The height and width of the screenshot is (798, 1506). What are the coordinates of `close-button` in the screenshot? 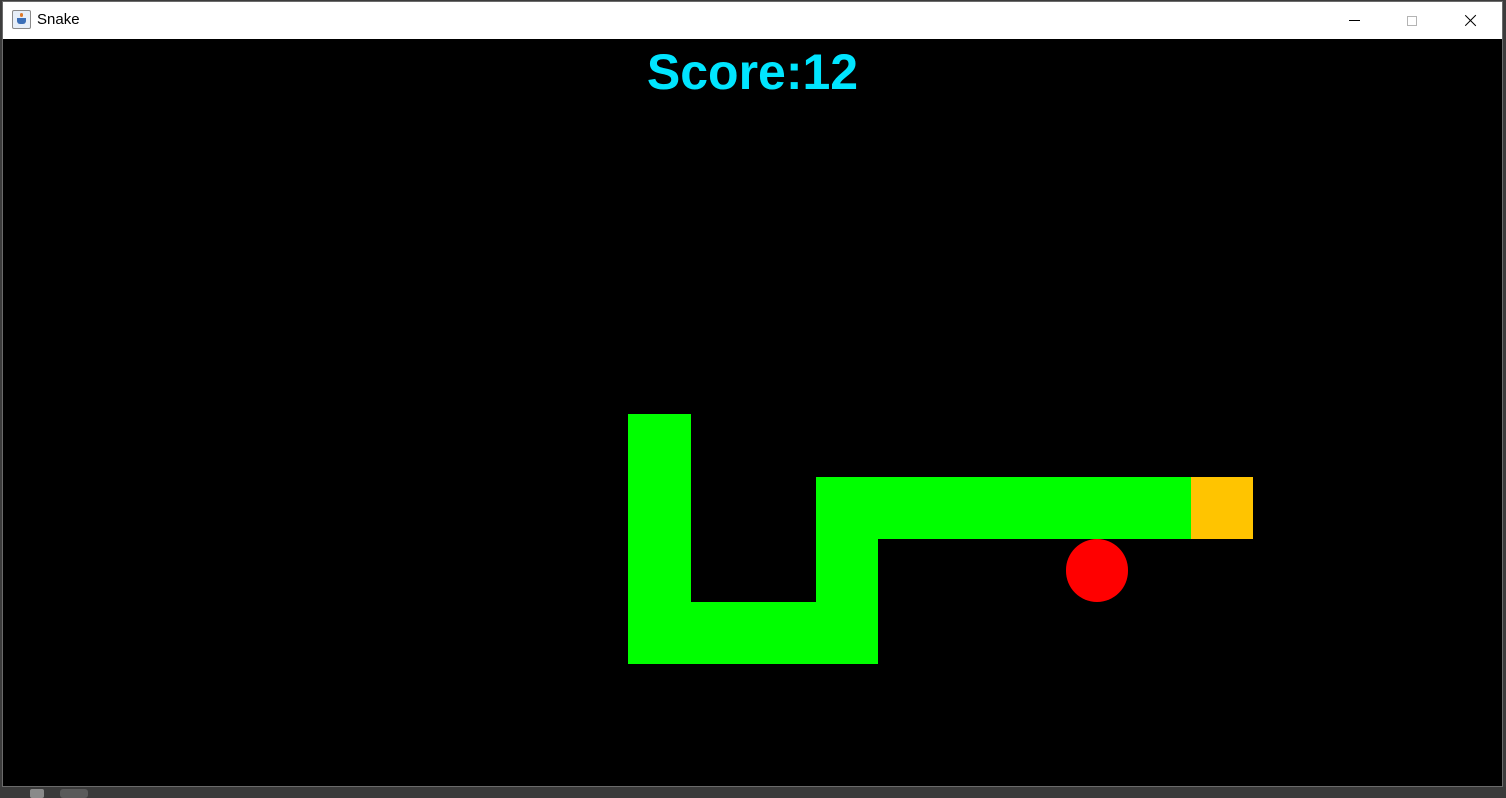 It's located at (1470, 20).